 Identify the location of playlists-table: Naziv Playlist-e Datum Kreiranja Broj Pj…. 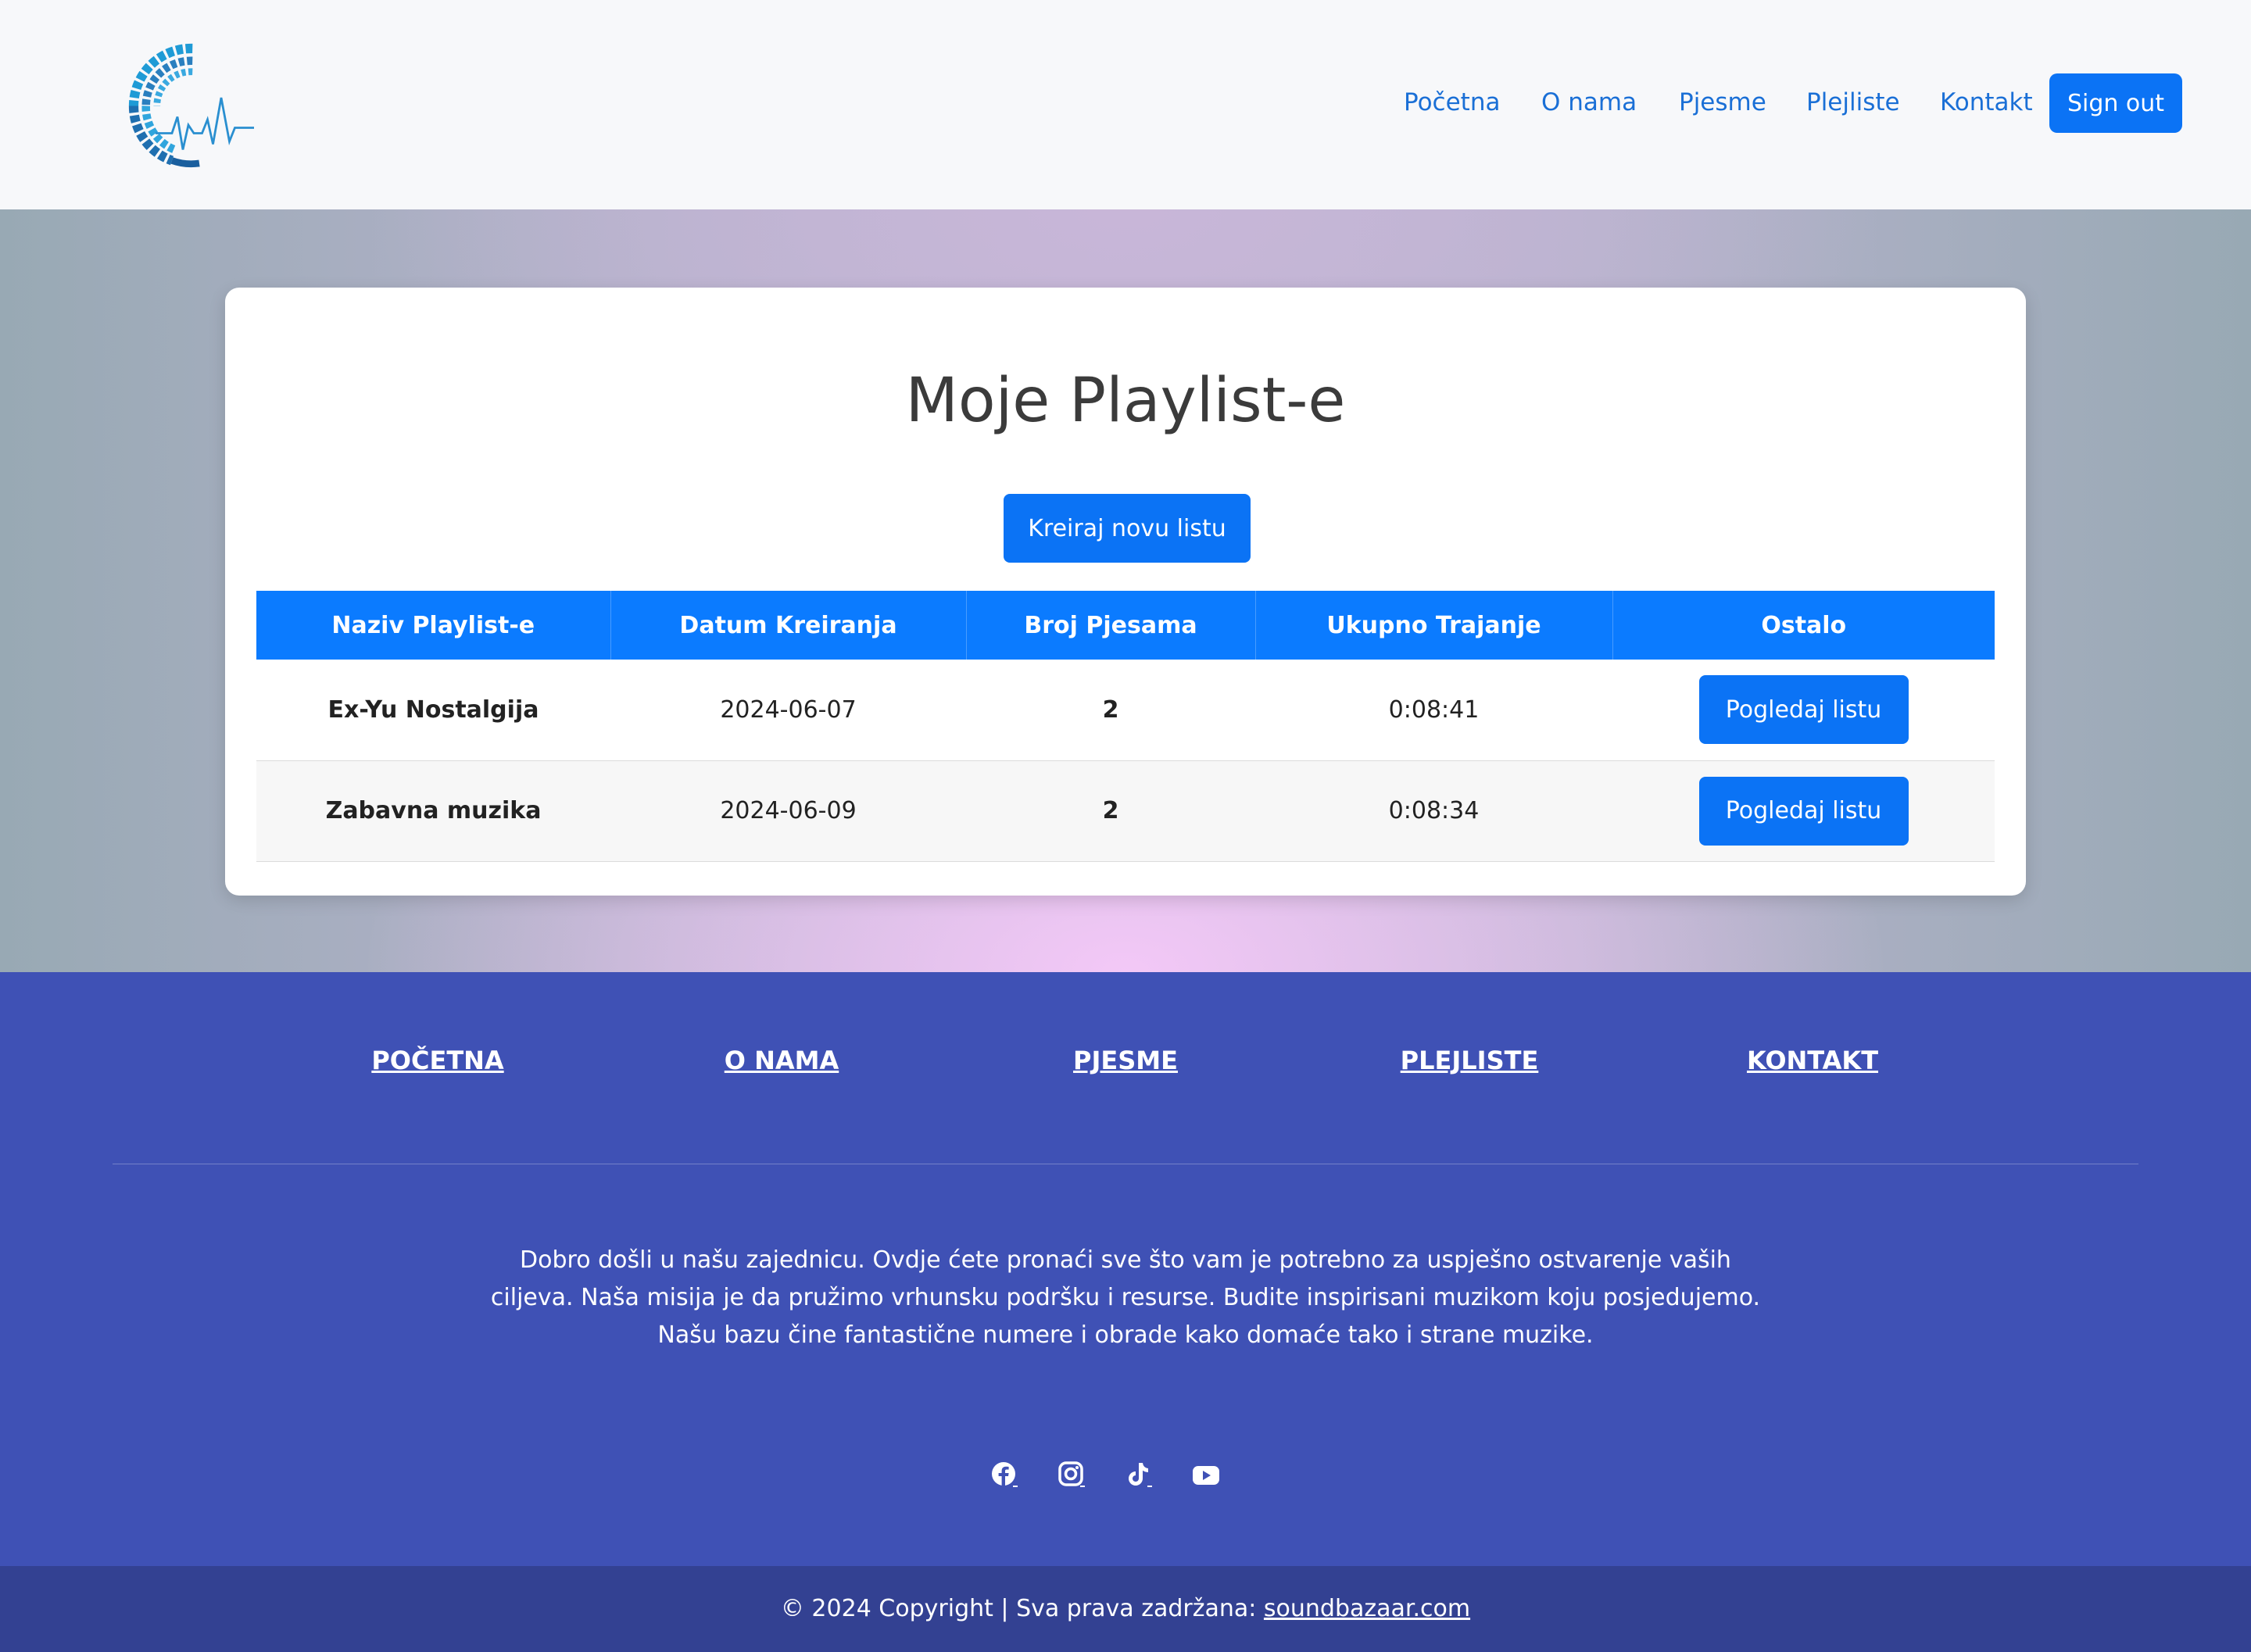
(1125, 726).